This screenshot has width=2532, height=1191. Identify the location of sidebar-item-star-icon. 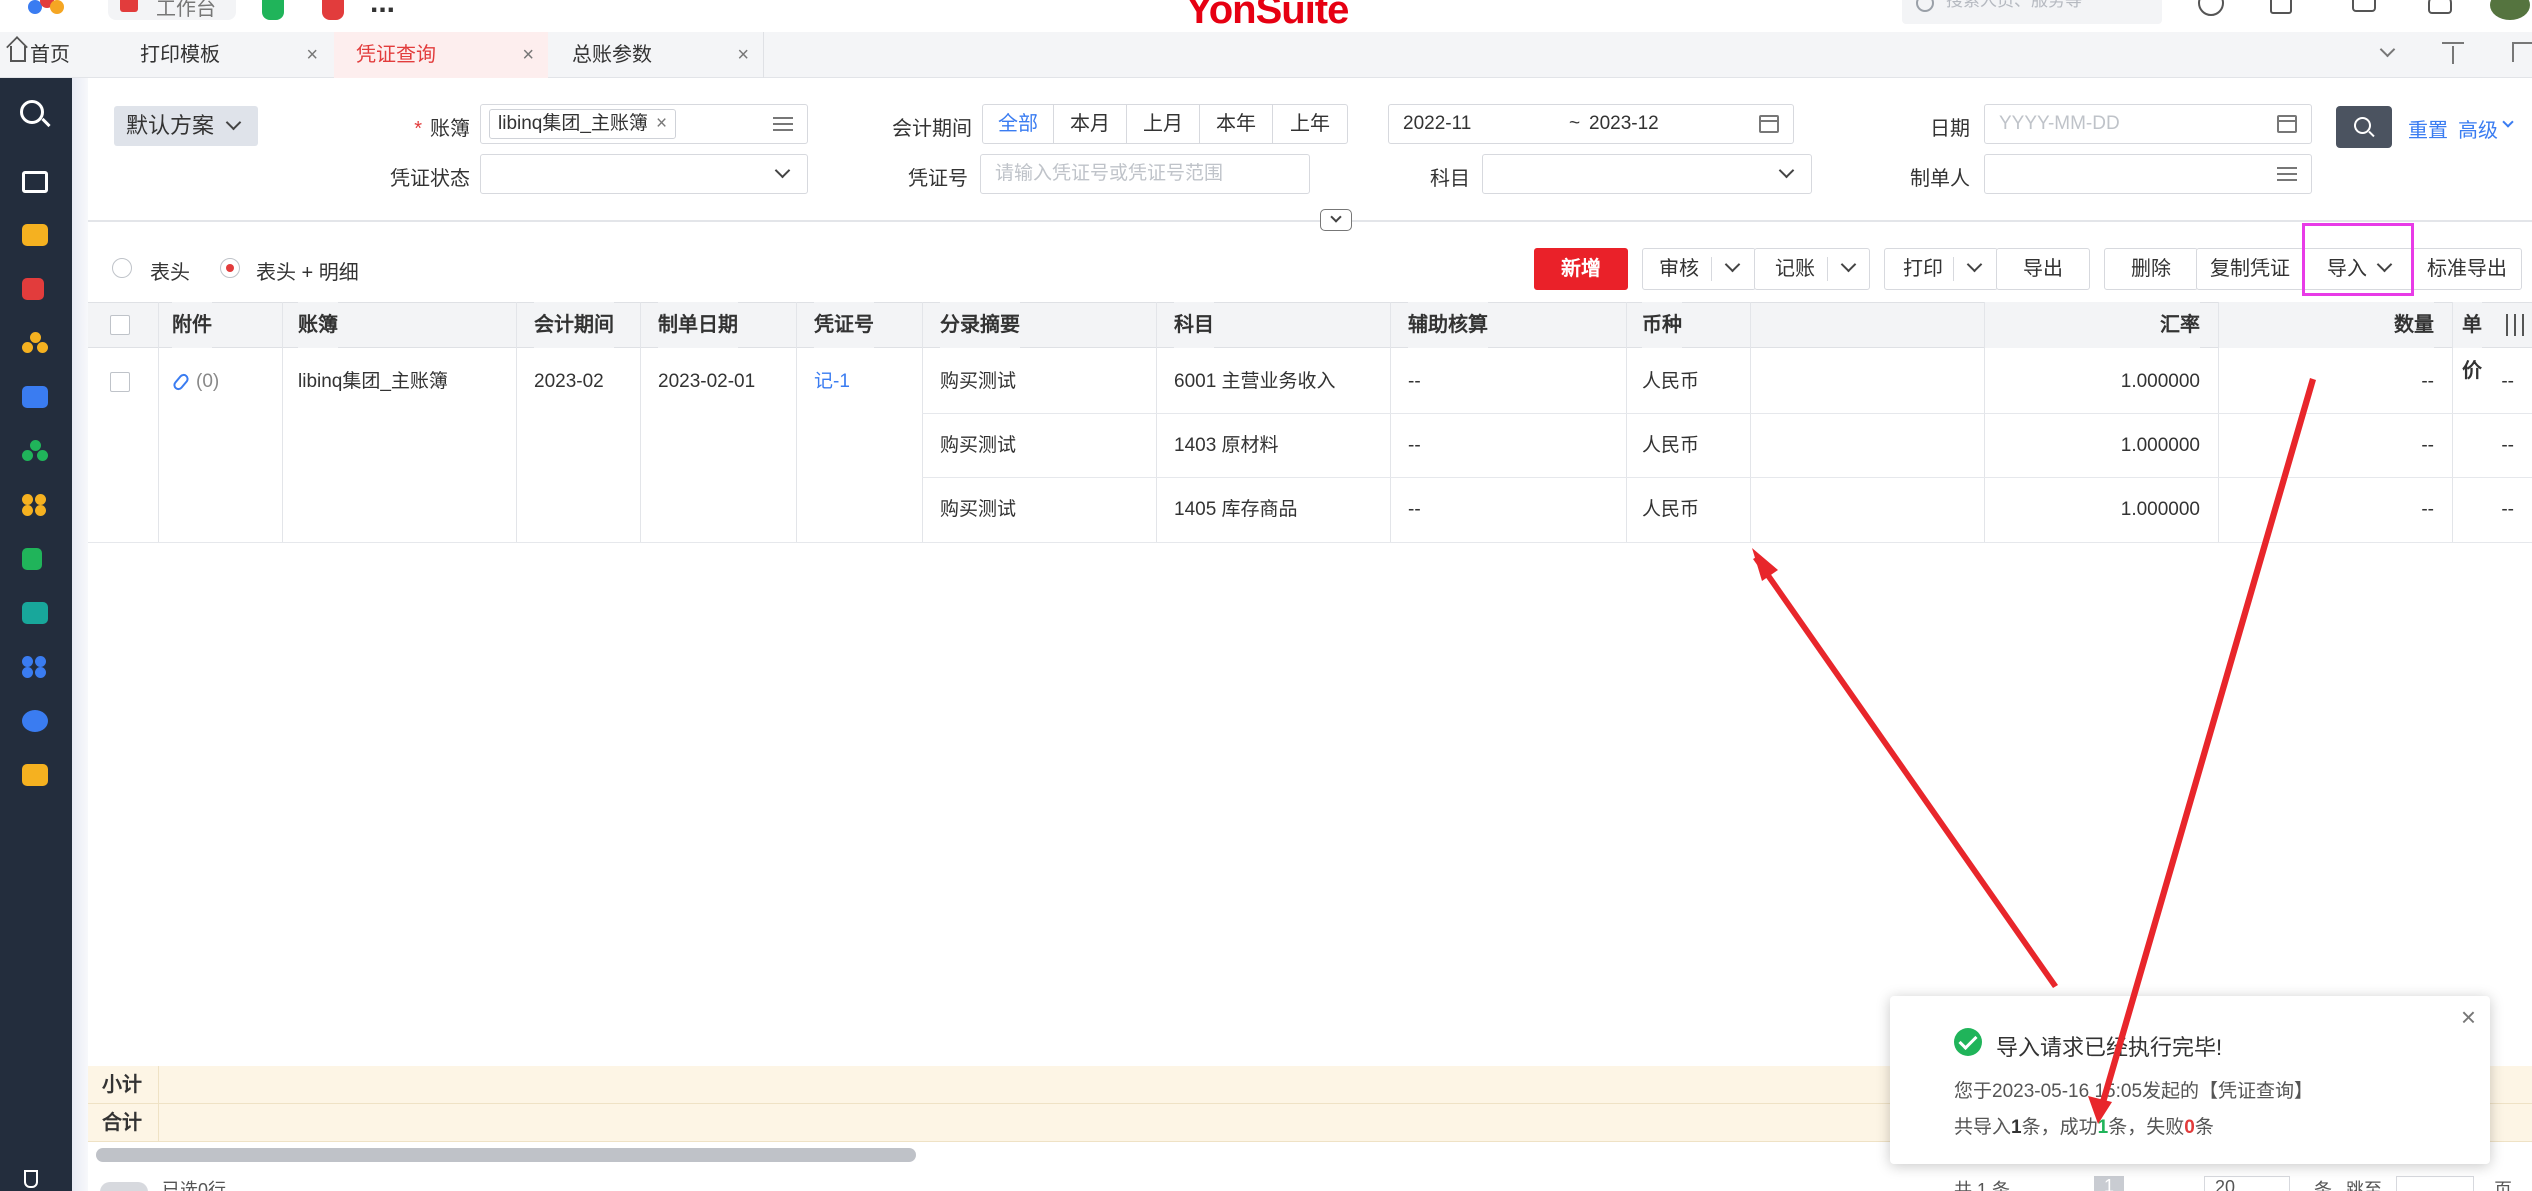
(35, 775).